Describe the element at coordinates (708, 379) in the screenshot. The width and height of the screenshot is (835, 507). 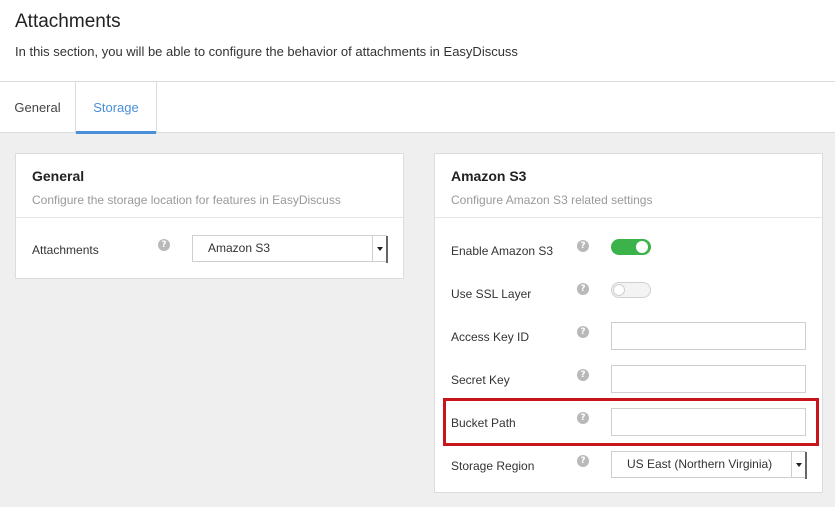
I see `secret-key-input` at that location.